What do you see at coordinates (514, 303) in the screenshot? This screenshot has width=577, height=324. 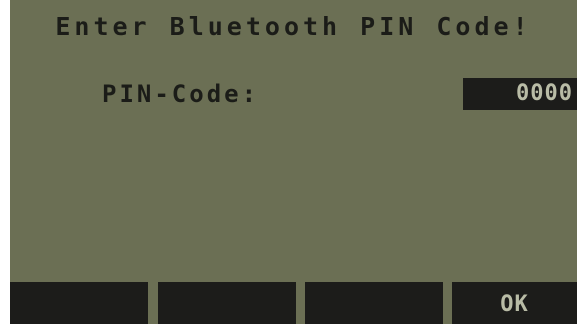 I see `ok-button: OK` at bounding box center [514, 303].